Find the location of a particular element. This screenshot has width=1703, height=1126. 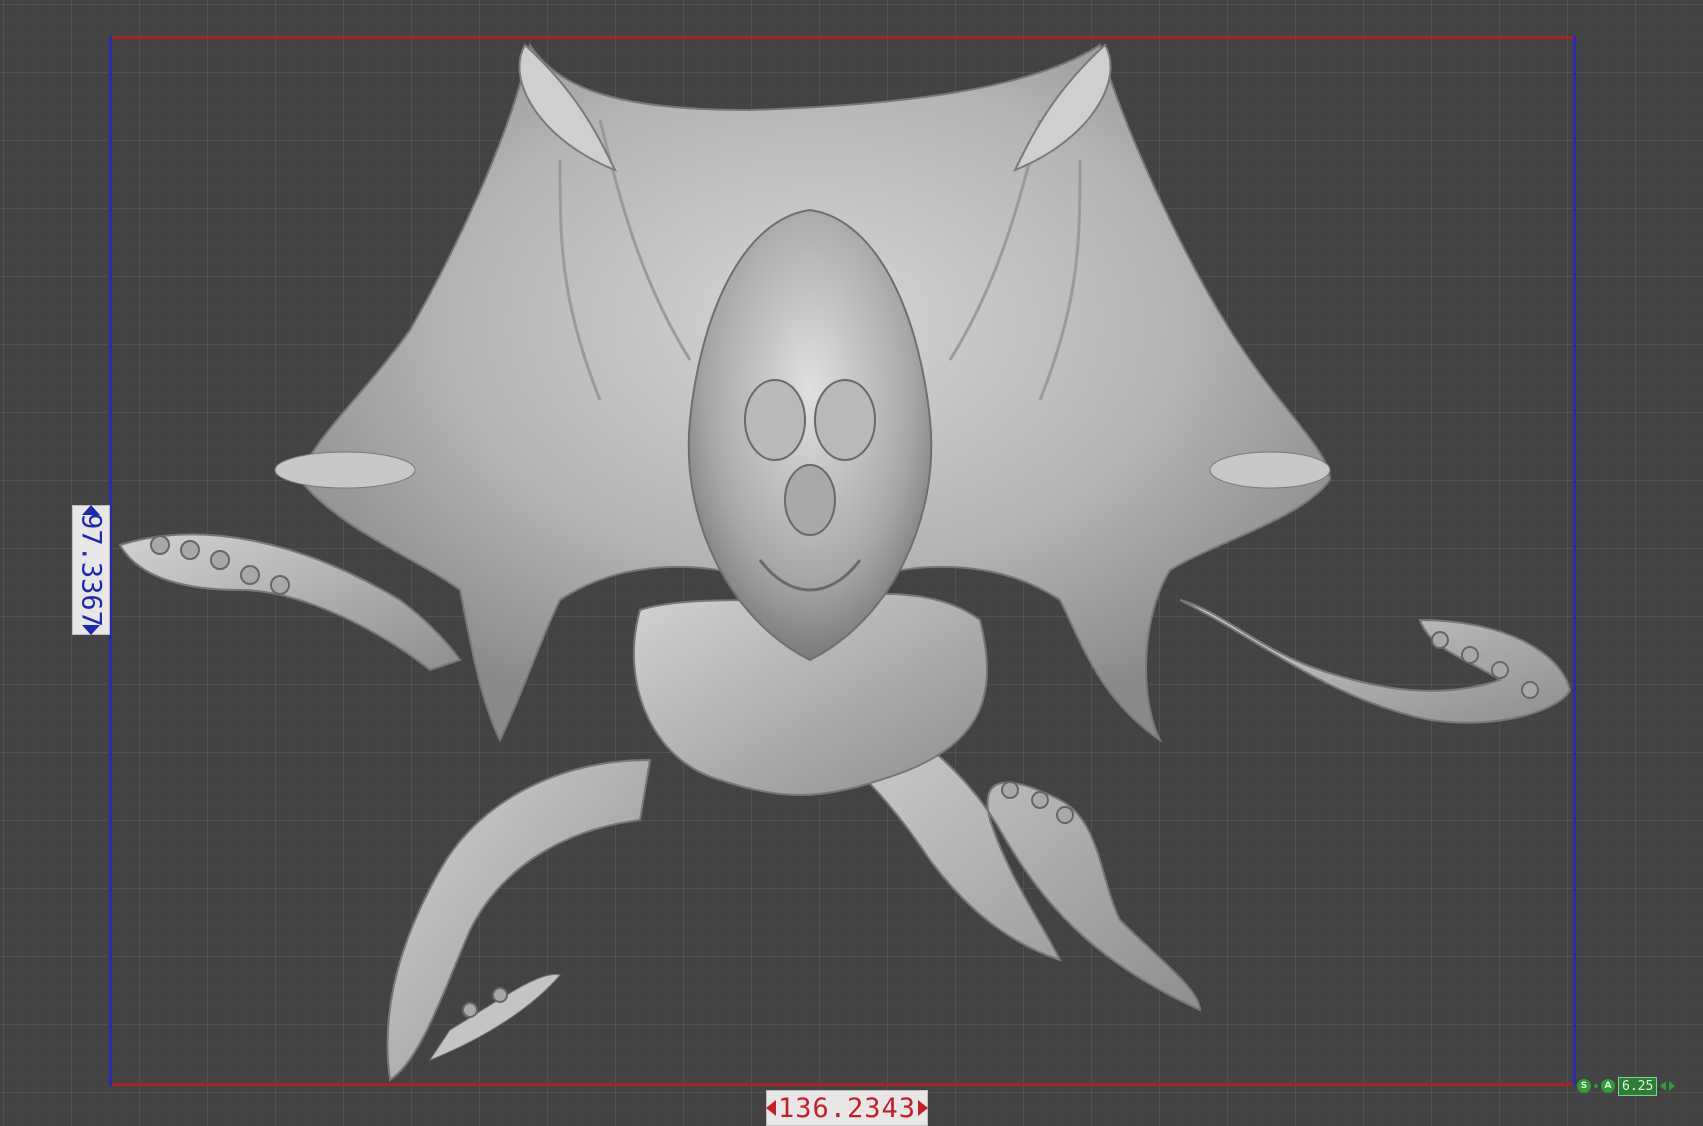

head-center-plate is located at coordinates (810, 500).